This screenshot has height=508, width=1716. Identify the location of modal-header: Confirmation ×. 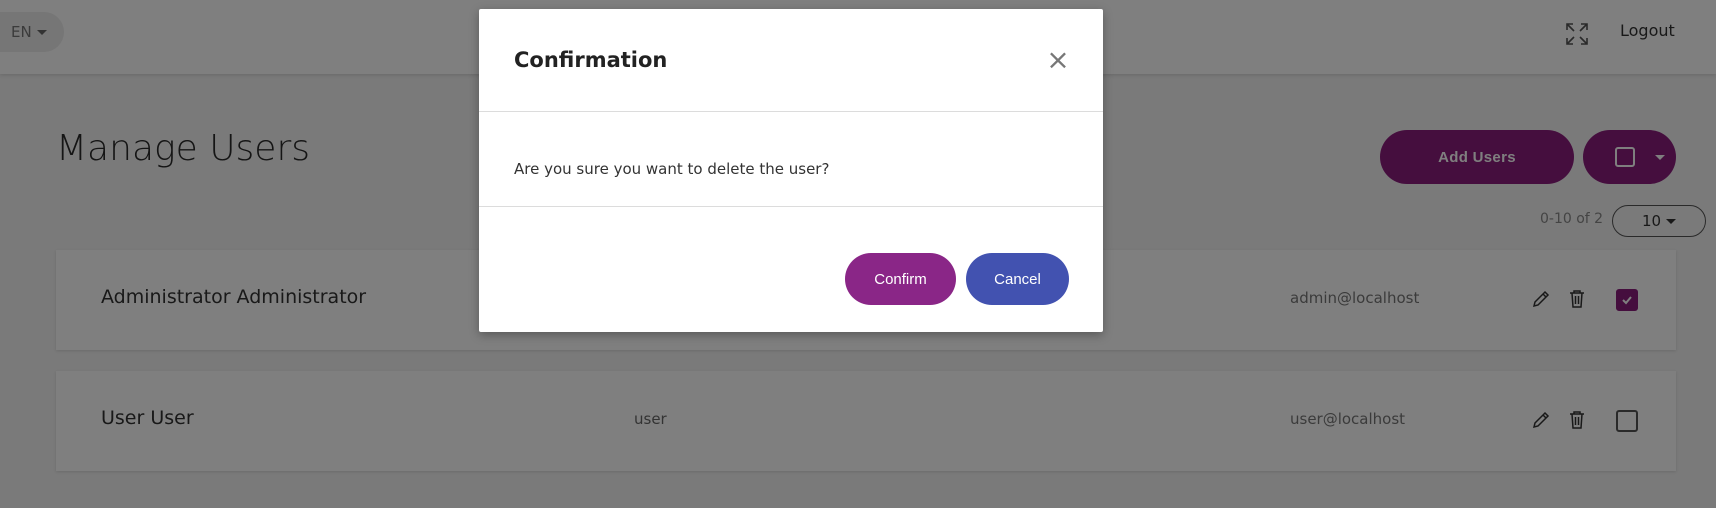
(791, 60).